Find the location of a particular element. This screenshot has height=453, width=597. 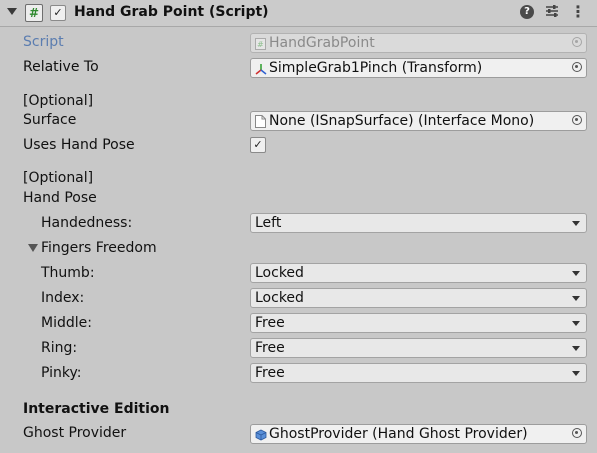

middle-value: Free is located at coordinates (270, 323).